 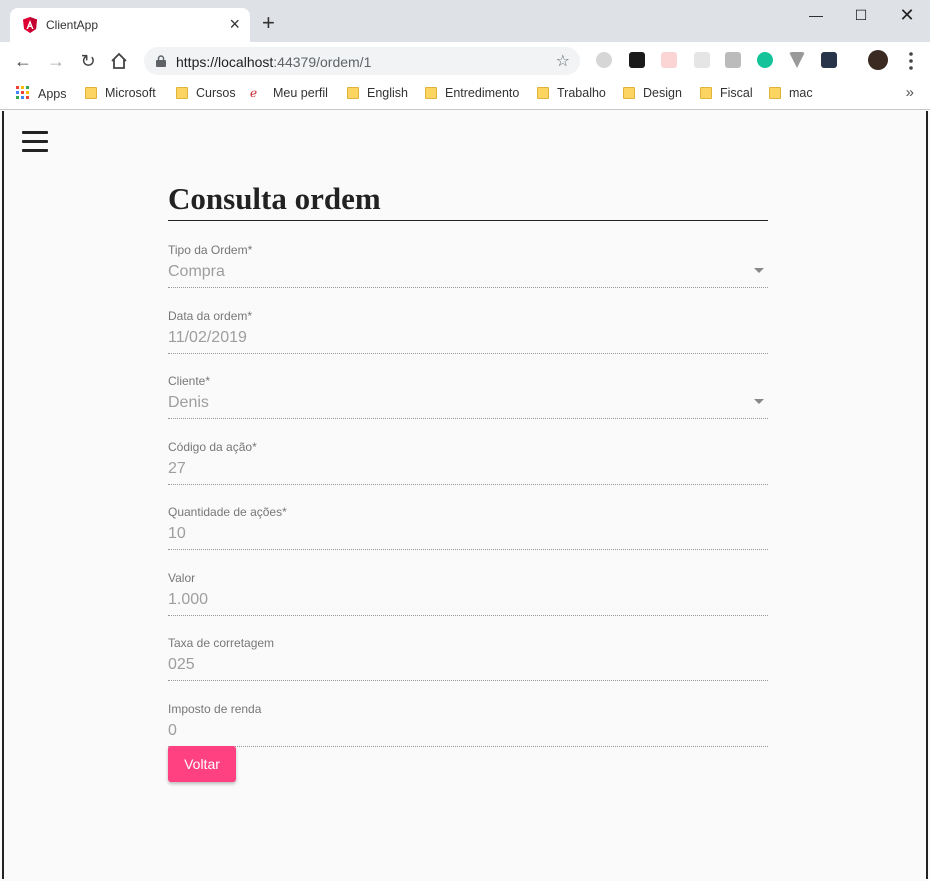 I want to click on site-favicon-icon: ℯ, so click(x=254, y=93).